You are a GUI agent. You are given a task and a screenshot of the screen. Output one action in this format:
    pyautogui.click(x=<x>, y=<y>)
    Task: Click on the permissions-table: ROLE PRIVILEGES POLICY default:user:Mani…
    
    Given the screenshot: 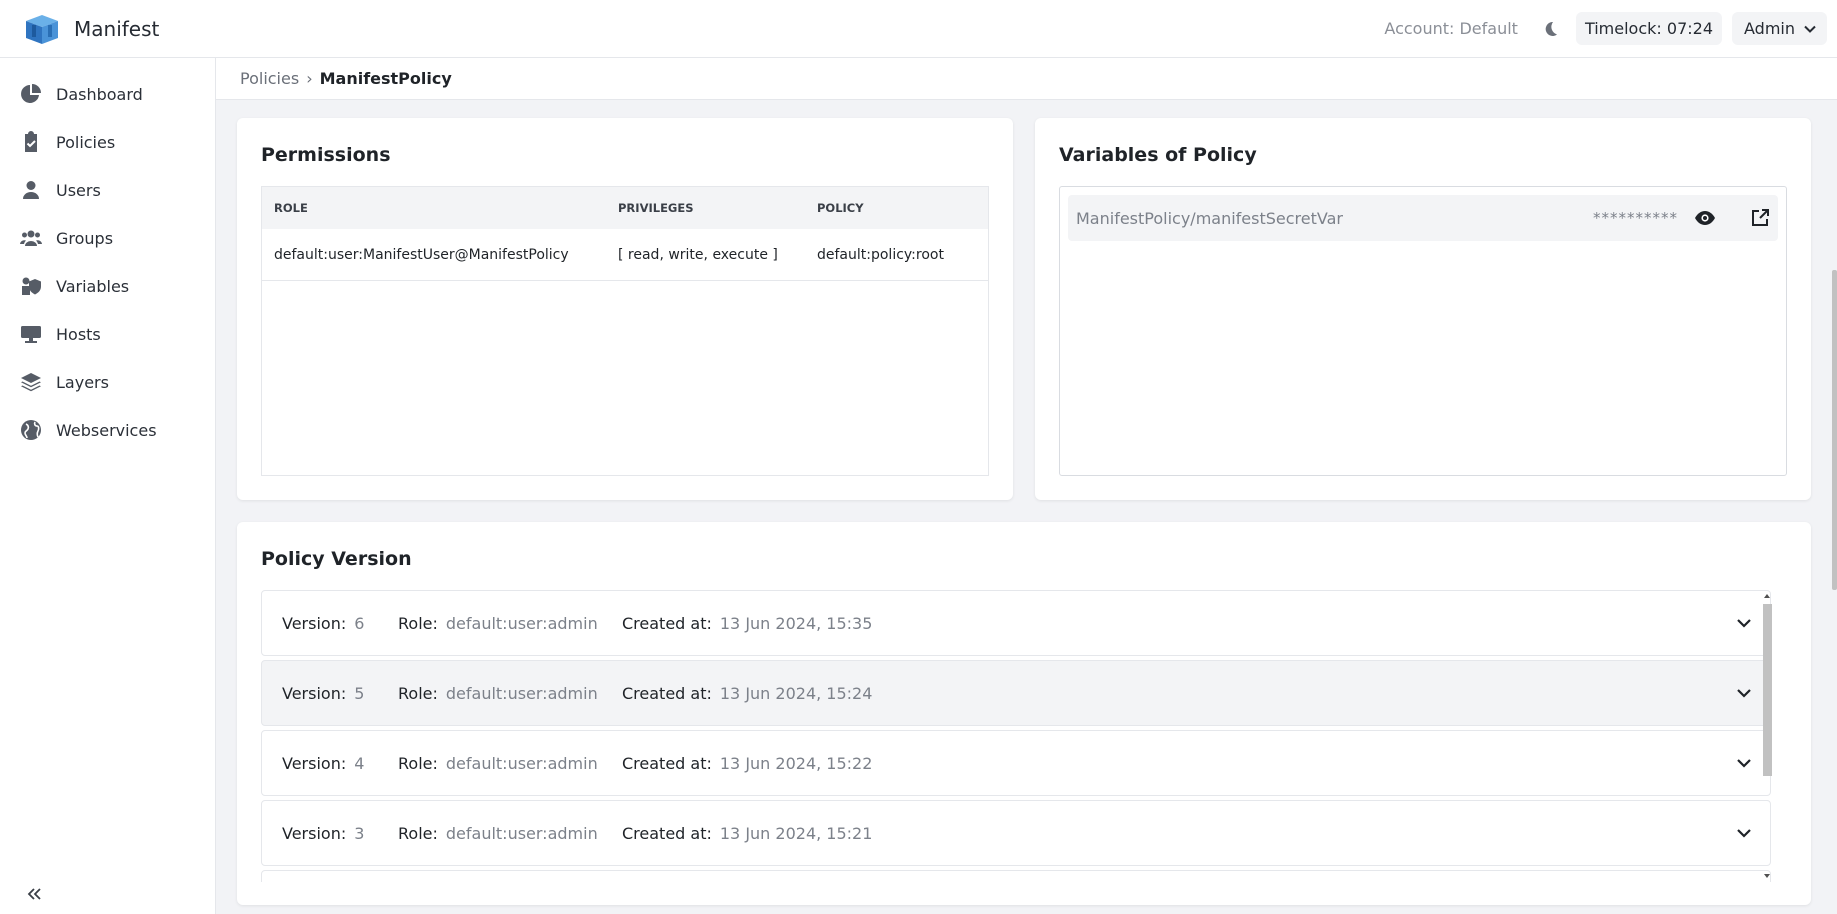 What is the action you would take?
    pyautogui.click(x=625, y=331)
    